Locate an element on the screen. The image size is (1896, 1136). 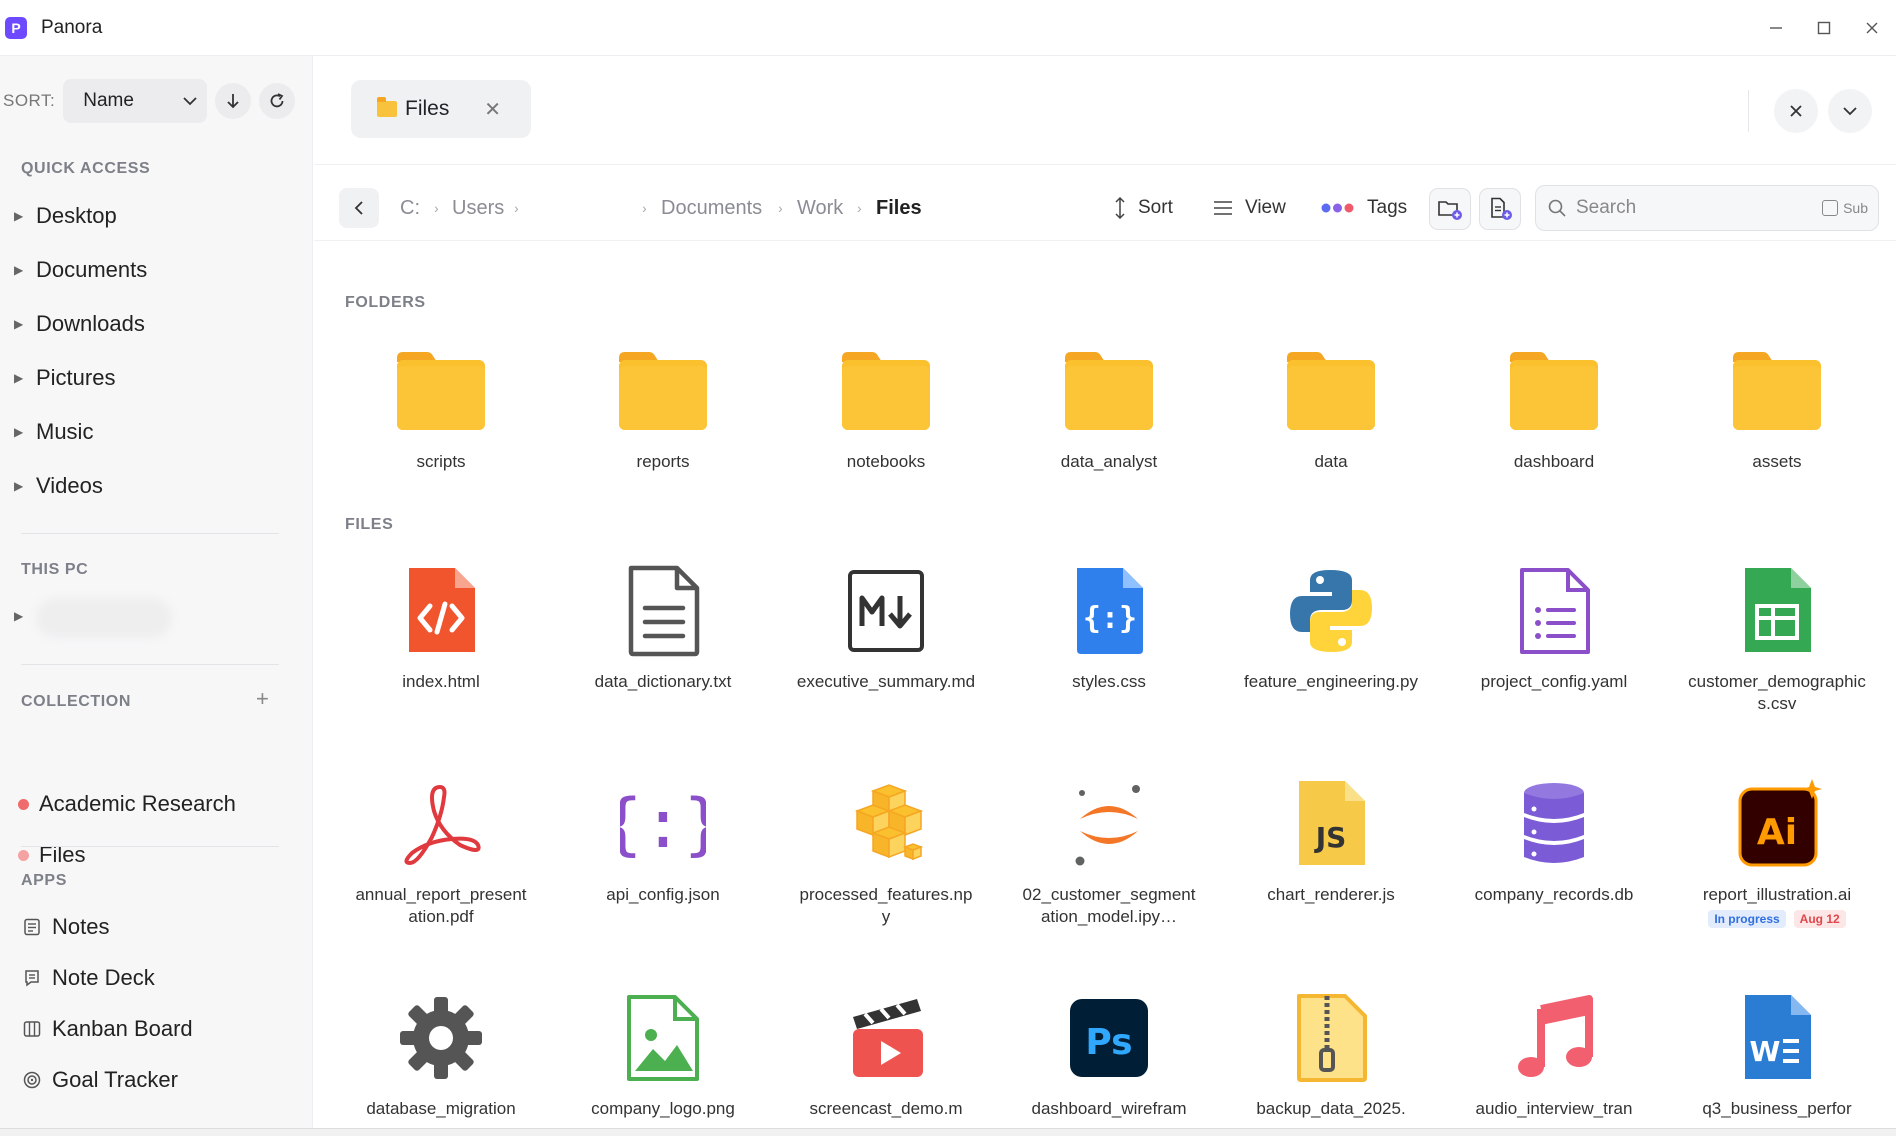
app-item-kanban-board: Kanban Board is located at coordinates (103, 1029).